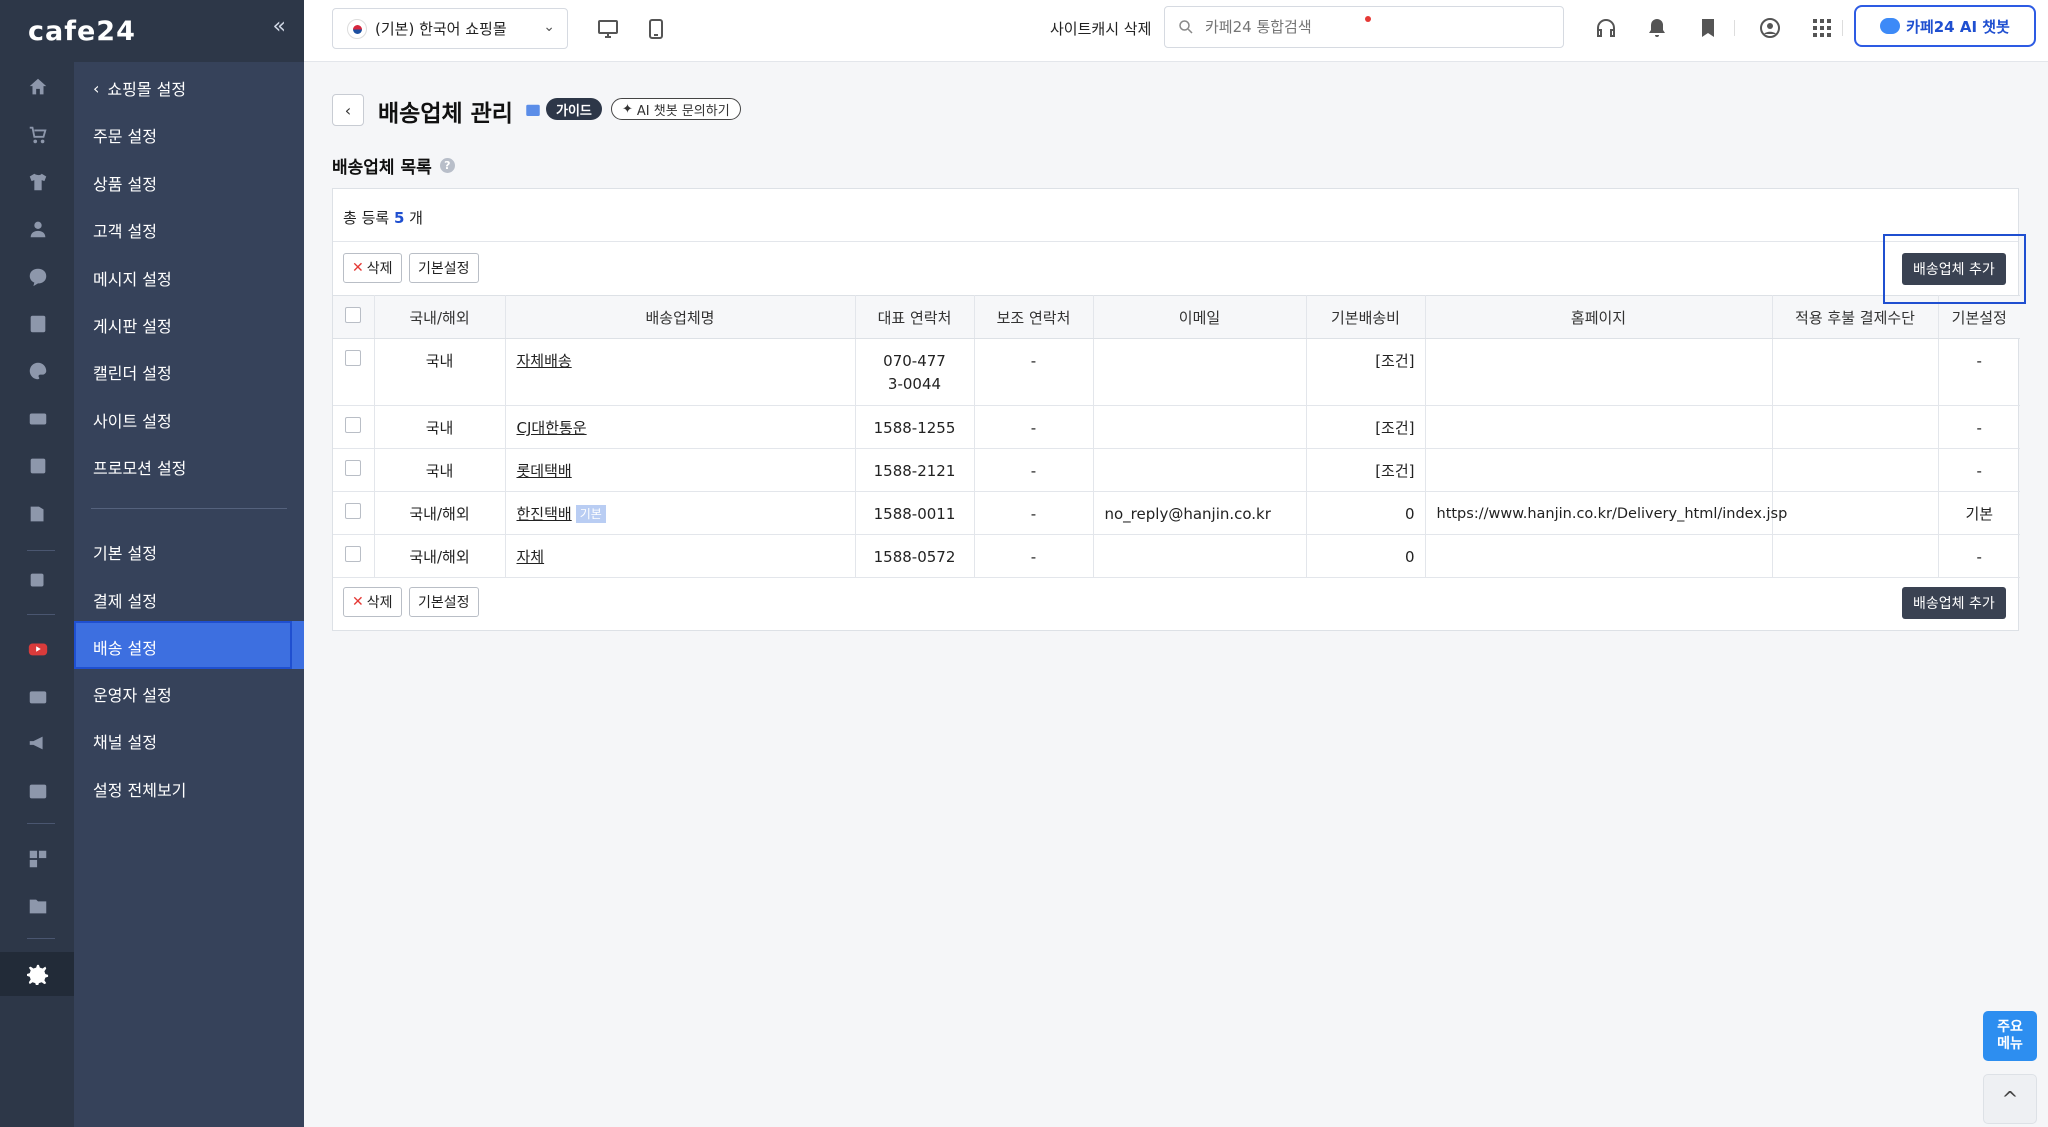  Describe the element at coordinates (1708, 28) in the screenshot. I see `bookmark-icon` at that location.